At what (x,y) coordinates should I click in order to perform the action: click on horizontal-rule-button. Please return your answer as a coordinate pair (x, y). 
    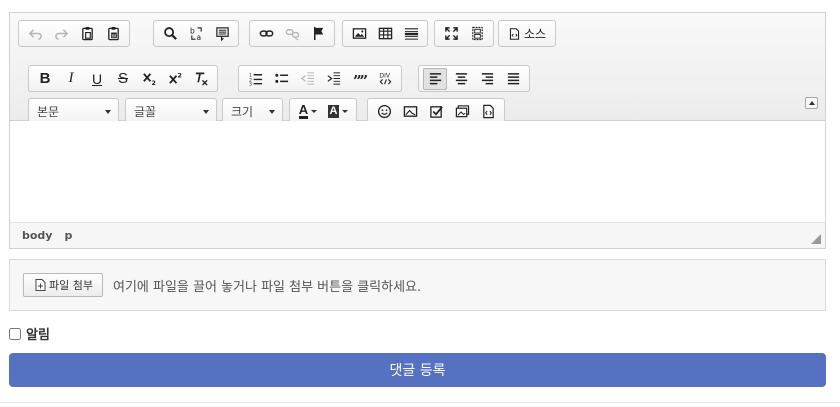
    Looking at the image, I should click on (411, 34).